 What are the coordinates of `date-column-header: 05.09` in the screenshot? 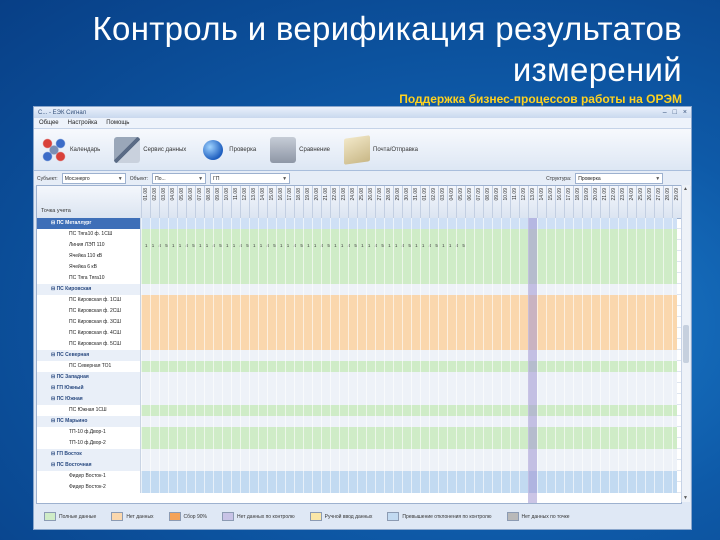 It's located at (460, 202).